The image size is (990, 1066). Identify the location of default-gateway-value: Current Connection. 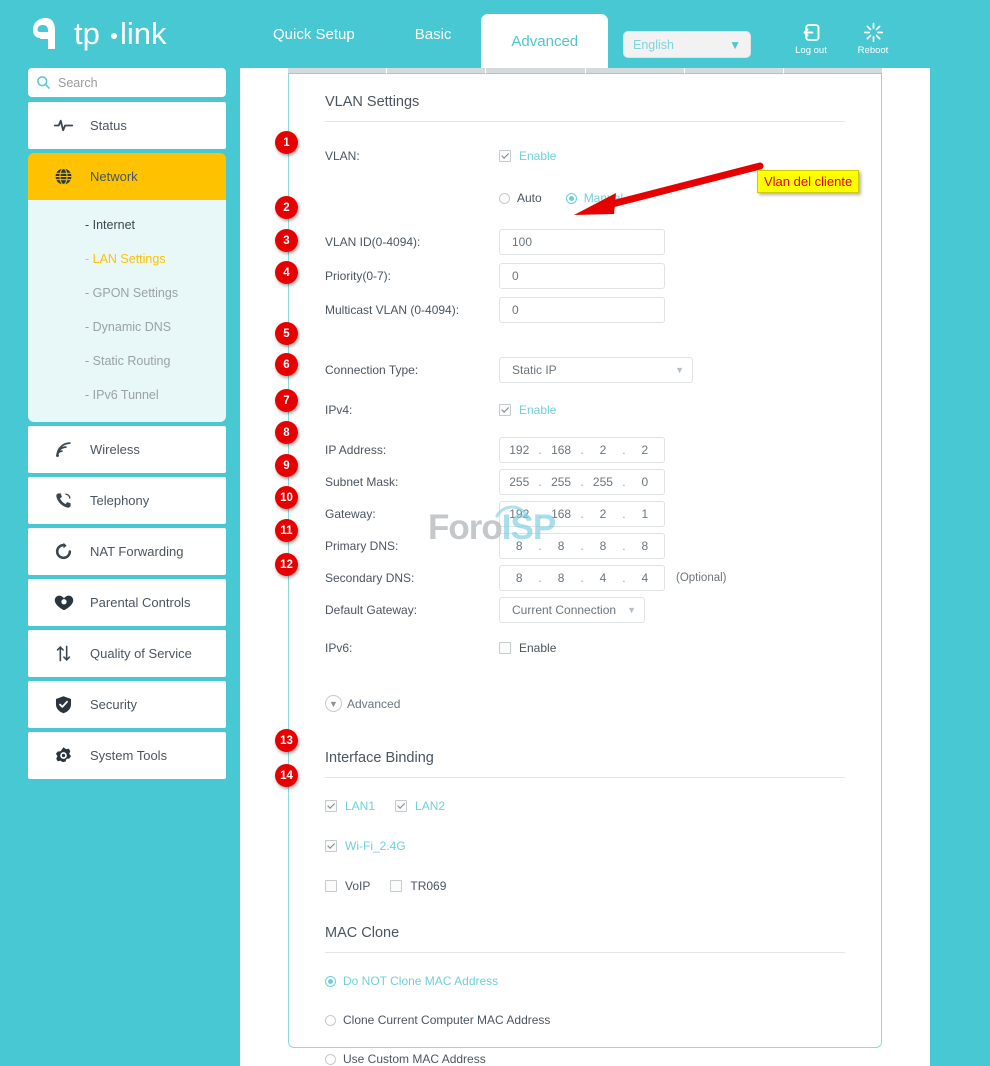
(564, 610).